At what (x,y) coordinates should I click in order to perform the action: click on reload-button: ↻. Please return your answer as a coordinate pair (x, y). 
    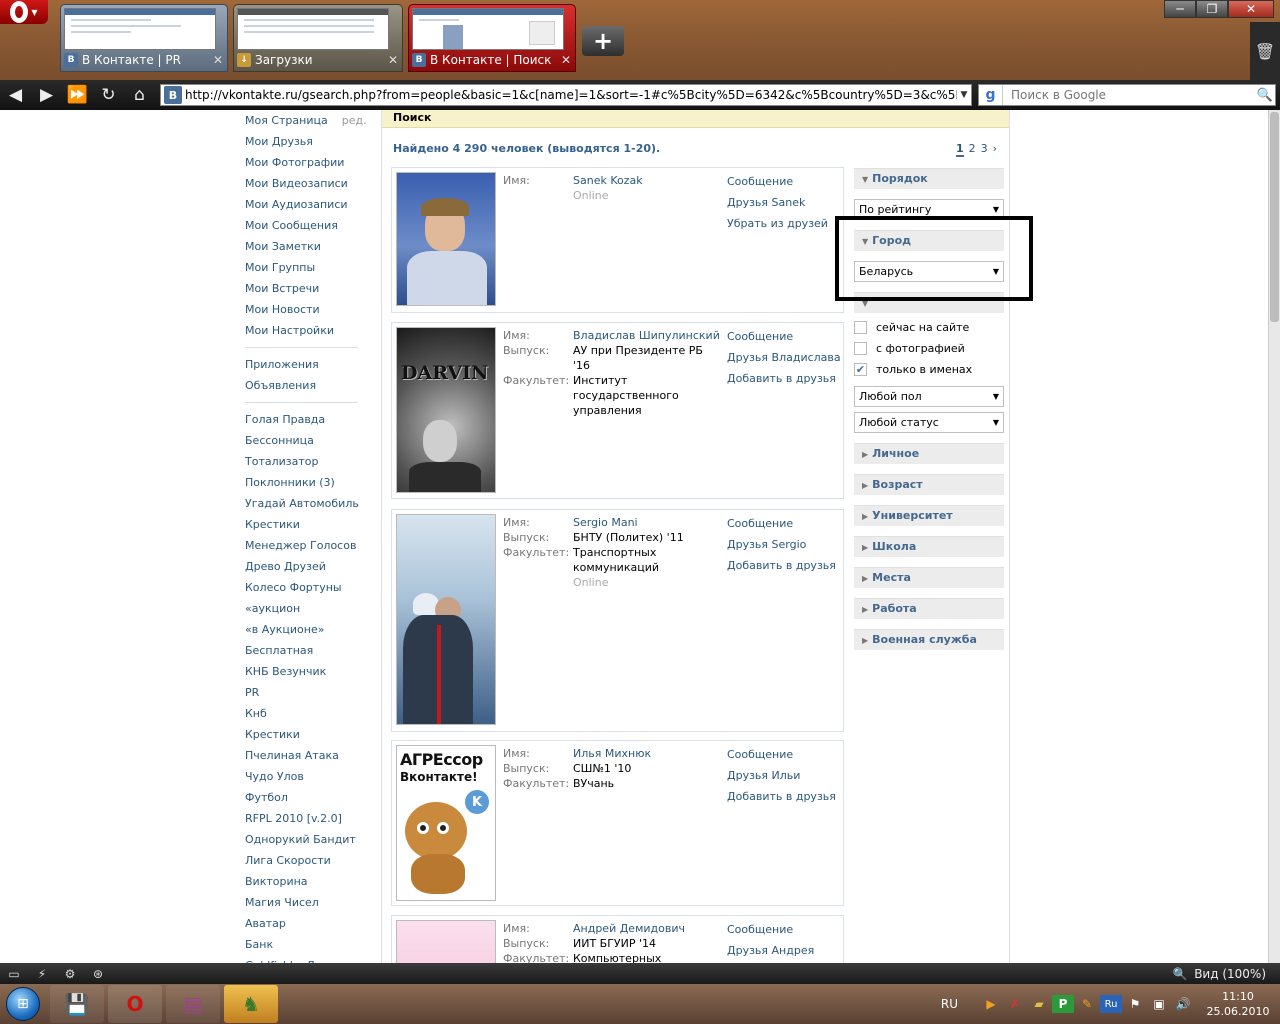
    Looking at the image, I should click on (108, 95).